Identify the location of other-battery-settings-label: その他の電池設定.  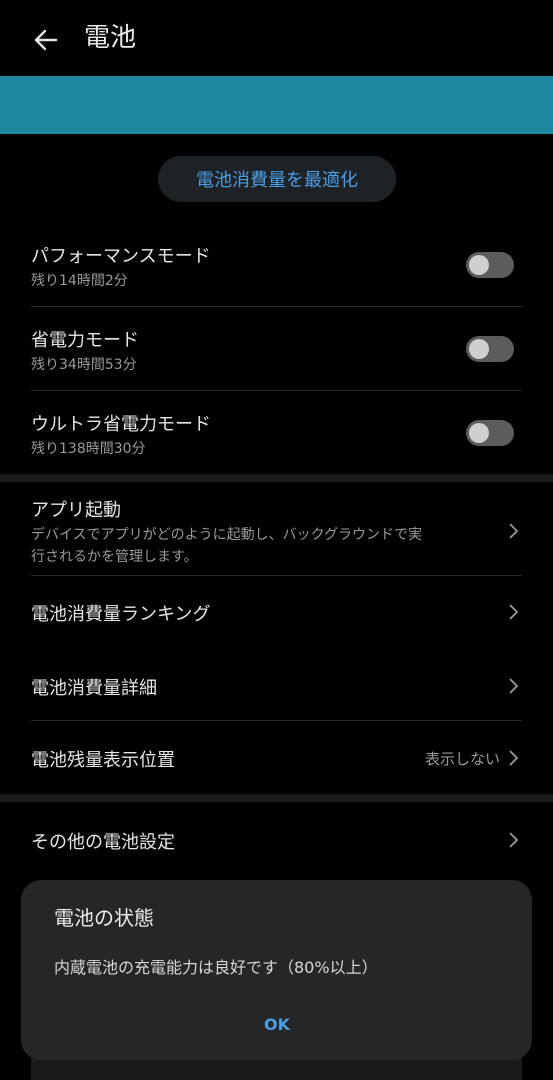
(103, 842).